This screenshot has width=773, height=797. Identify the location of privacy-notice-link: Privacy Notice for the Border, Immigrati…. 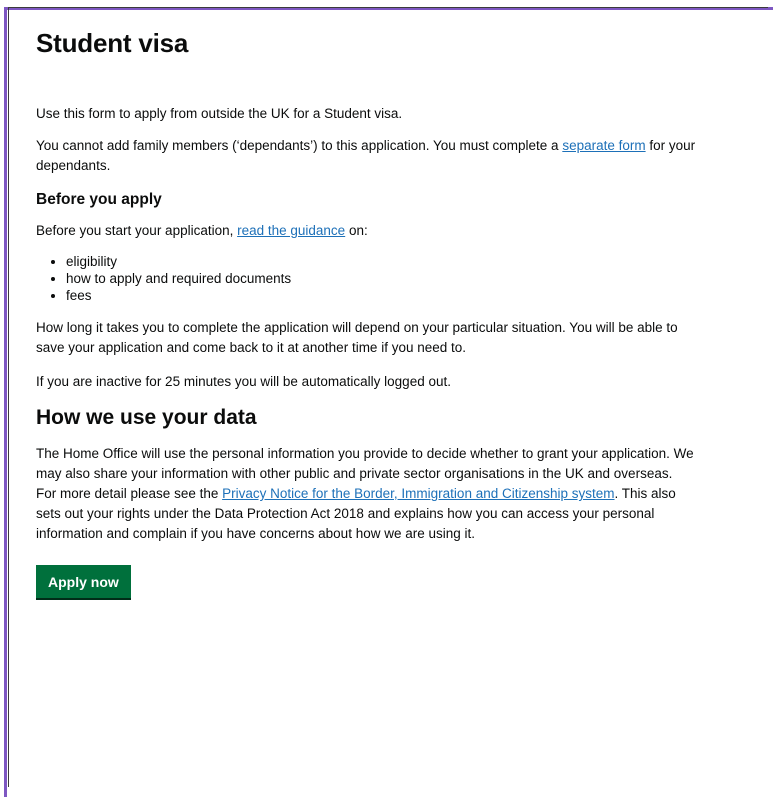
(418, 493).